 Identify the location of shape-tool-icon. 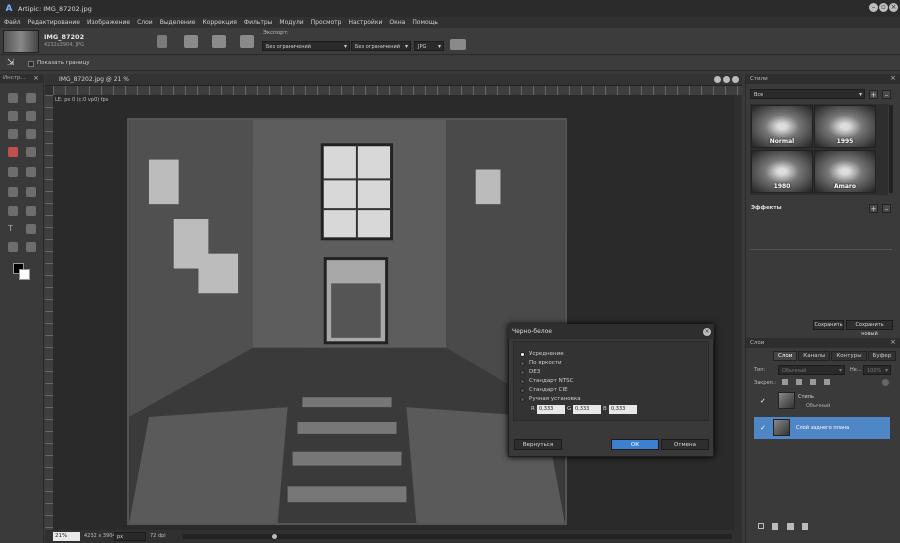
(31, 229).